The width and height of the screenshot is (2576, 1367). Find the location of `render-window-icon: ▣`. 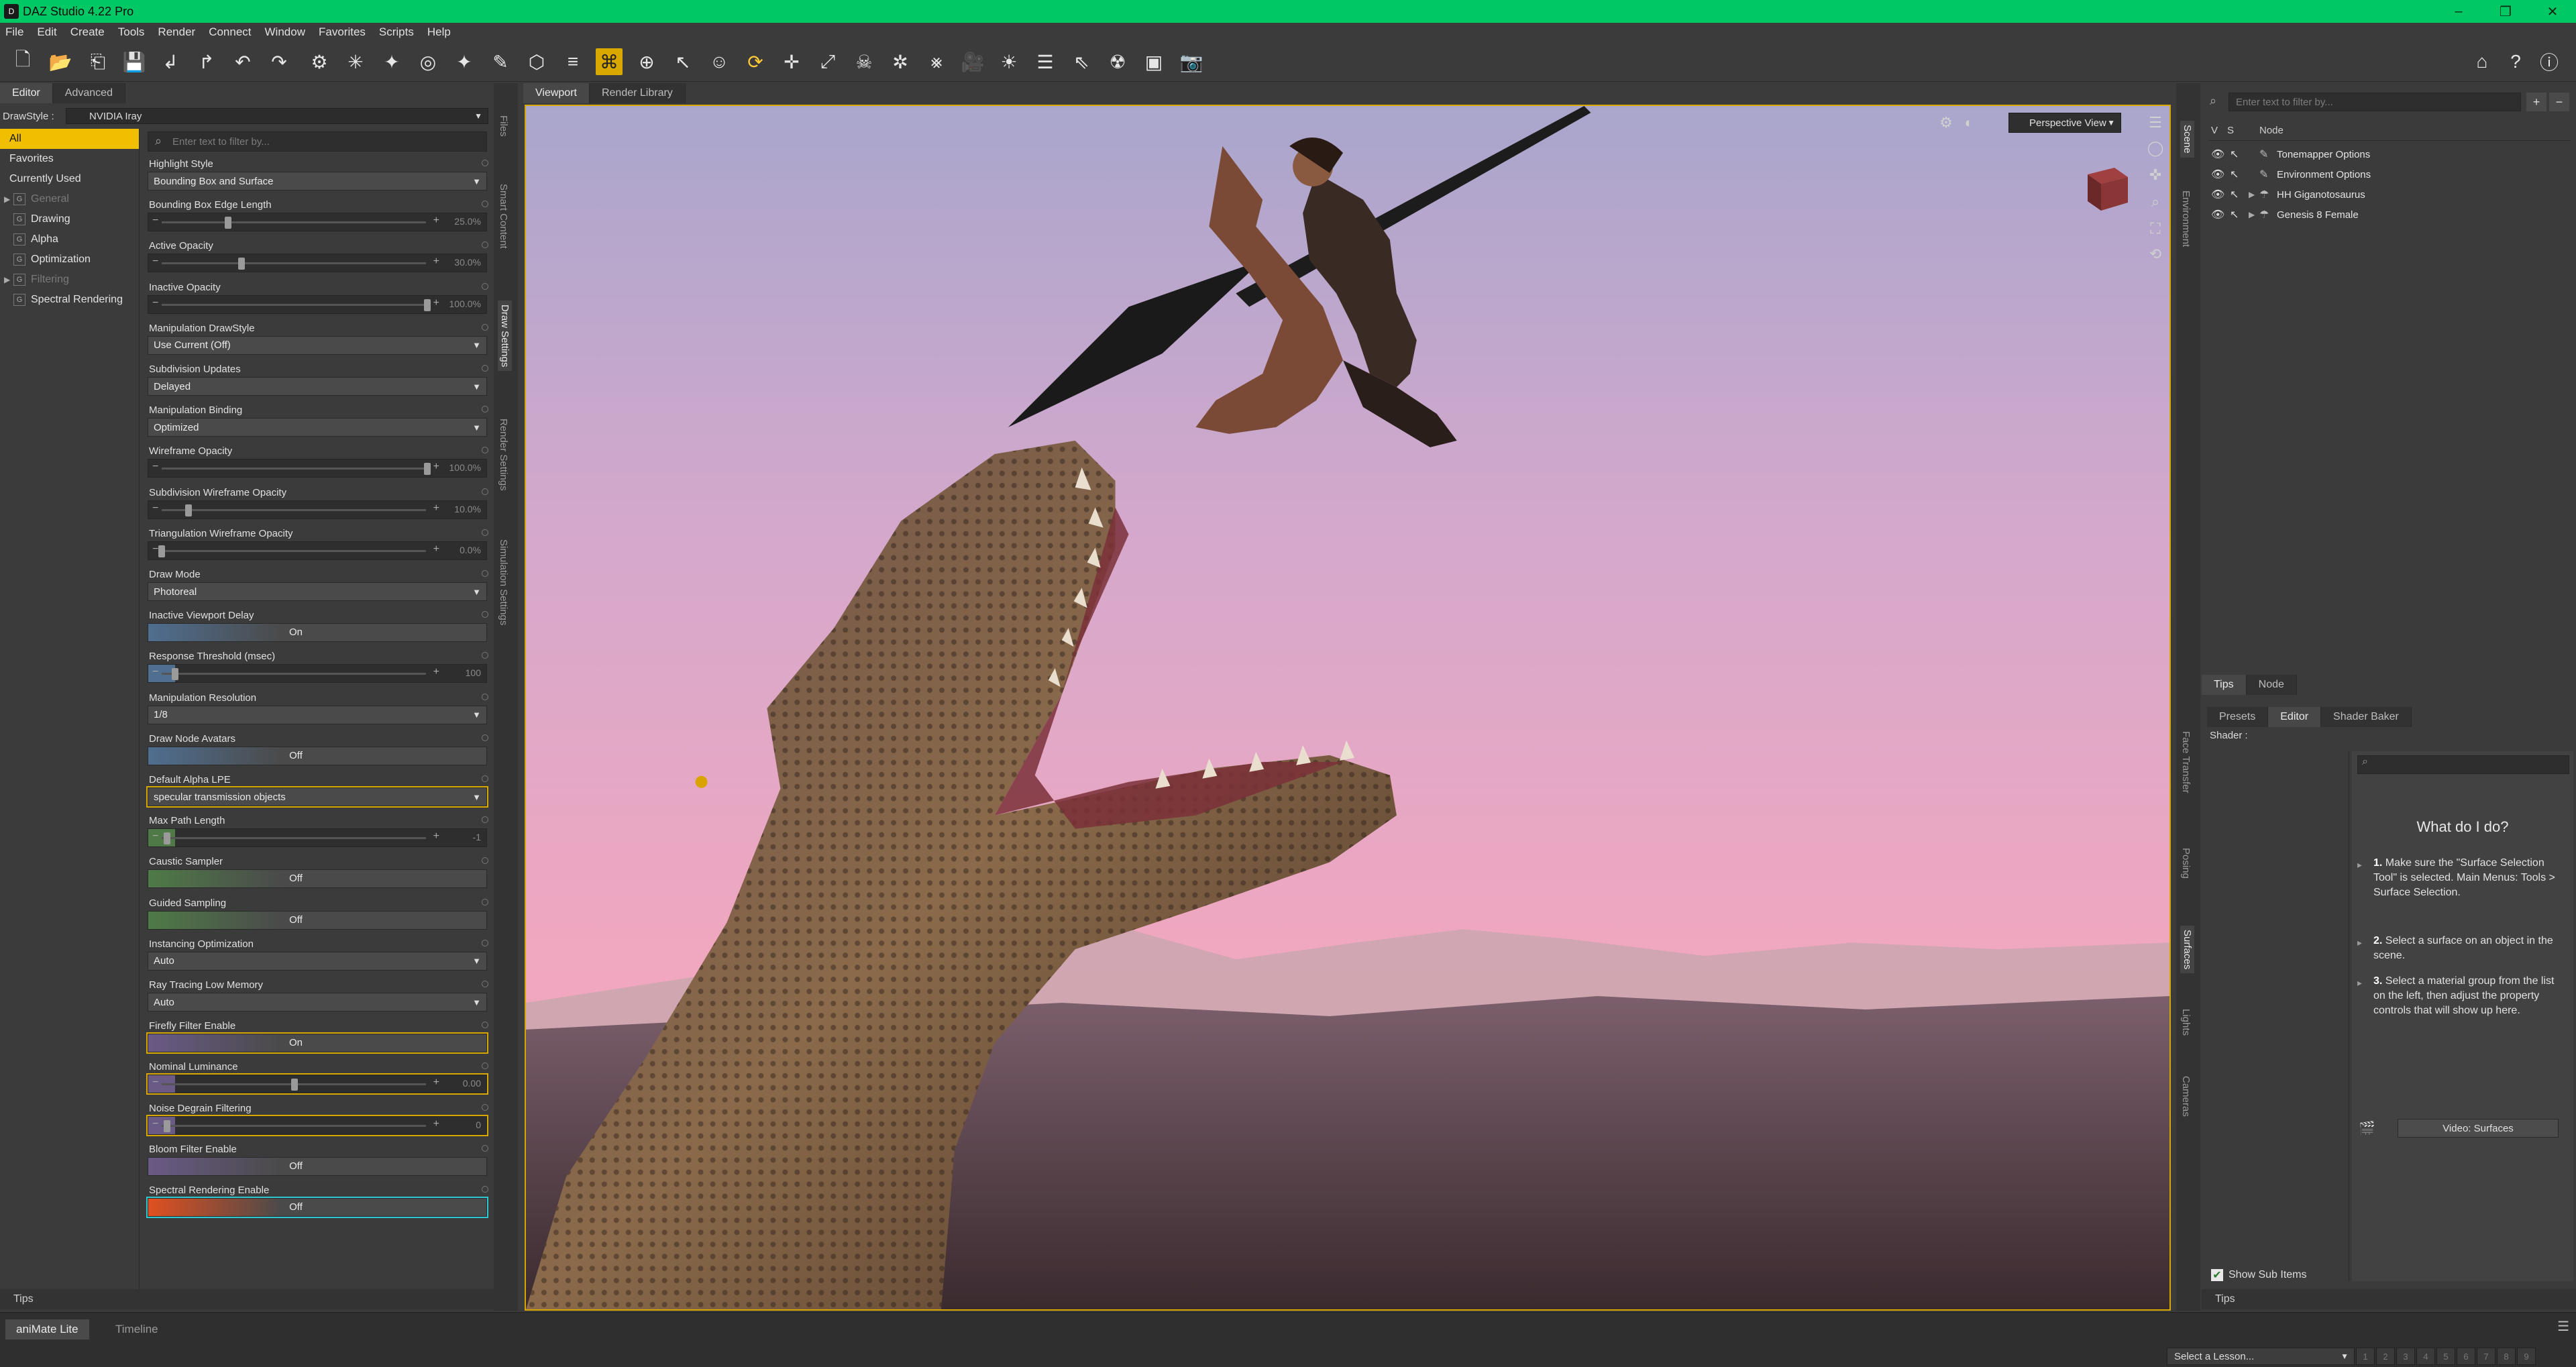

render-window-icon: ▣ is located at coordinates (1153, 62).